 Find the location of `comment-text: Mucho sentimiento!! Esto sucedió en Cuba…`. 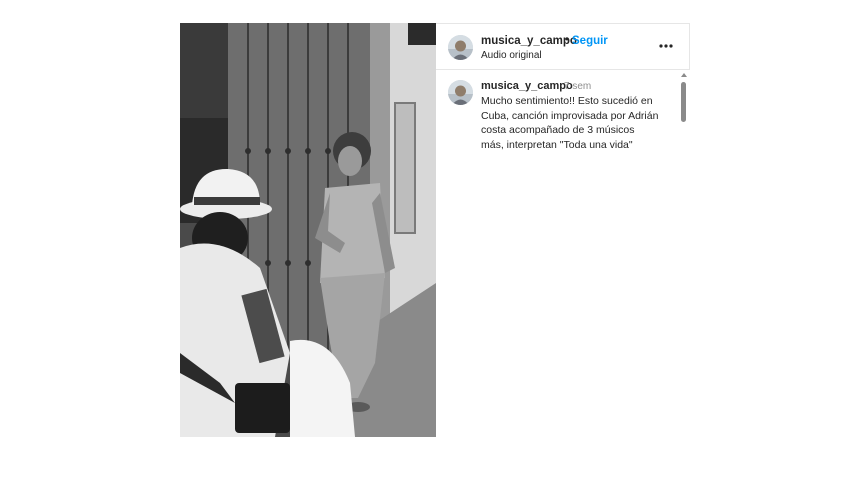

comment-text: Mucho sentimiento!! Esto sucedió en Cuba… is located at coordinates (570, 123).